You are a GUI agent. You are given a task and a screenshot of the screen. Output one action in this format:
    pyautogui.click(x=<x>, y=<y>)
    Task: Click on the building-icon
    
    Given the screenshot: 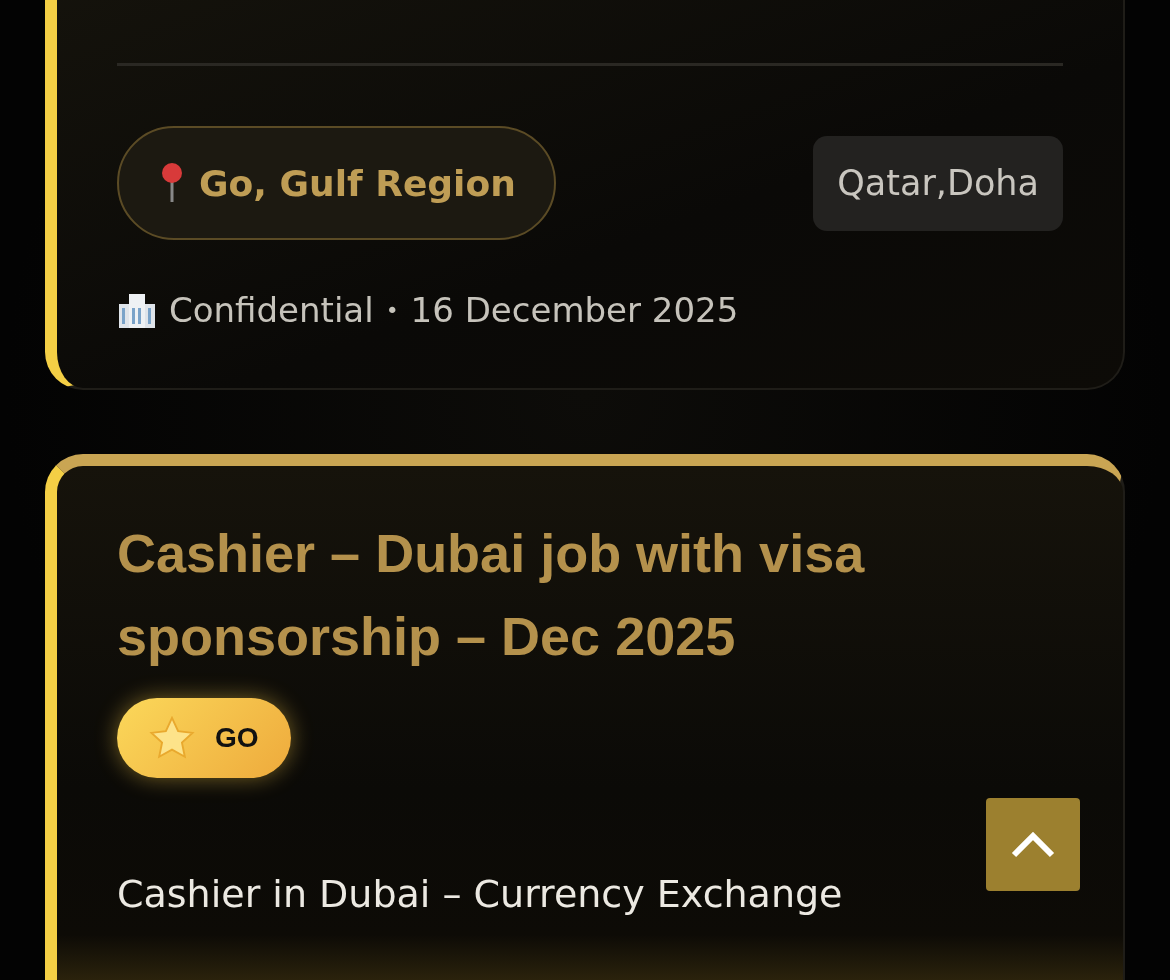 What is the action you would take?
    pyautogui.click(x=137, y=310)
    